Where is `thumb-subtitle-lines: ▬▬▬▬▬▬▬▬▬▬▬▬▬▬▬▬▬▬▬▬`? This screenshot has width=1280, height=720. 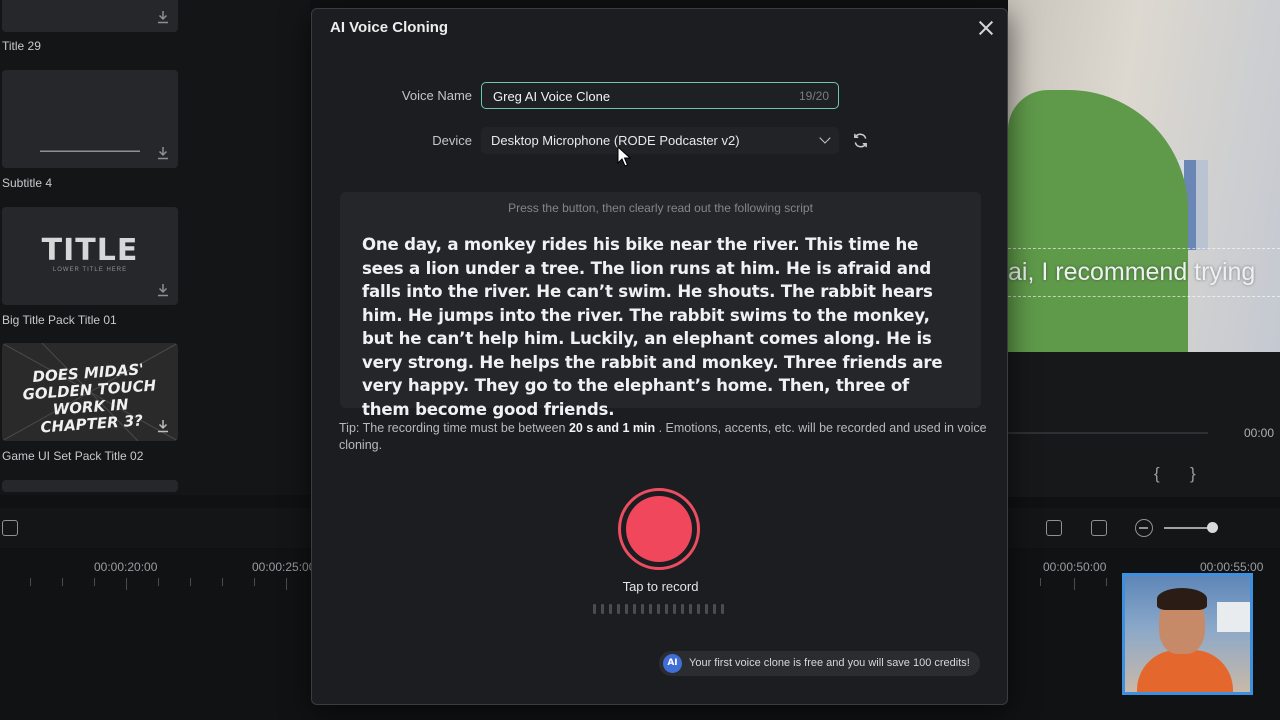 thumb-subtitle-lines: ▬▬▬▬▬▬▬▬▬▬▬▬▬▬▬▬▬▬▬▬ is located at coordinates (90, 151).